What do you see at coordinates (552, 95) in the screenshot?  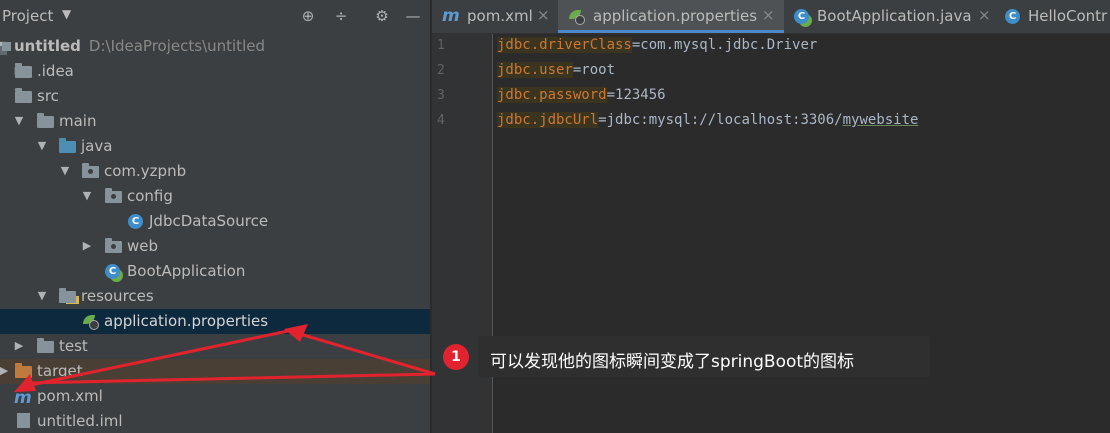 I see `property-key: jdbc.password` at bounding box center [552, 95].